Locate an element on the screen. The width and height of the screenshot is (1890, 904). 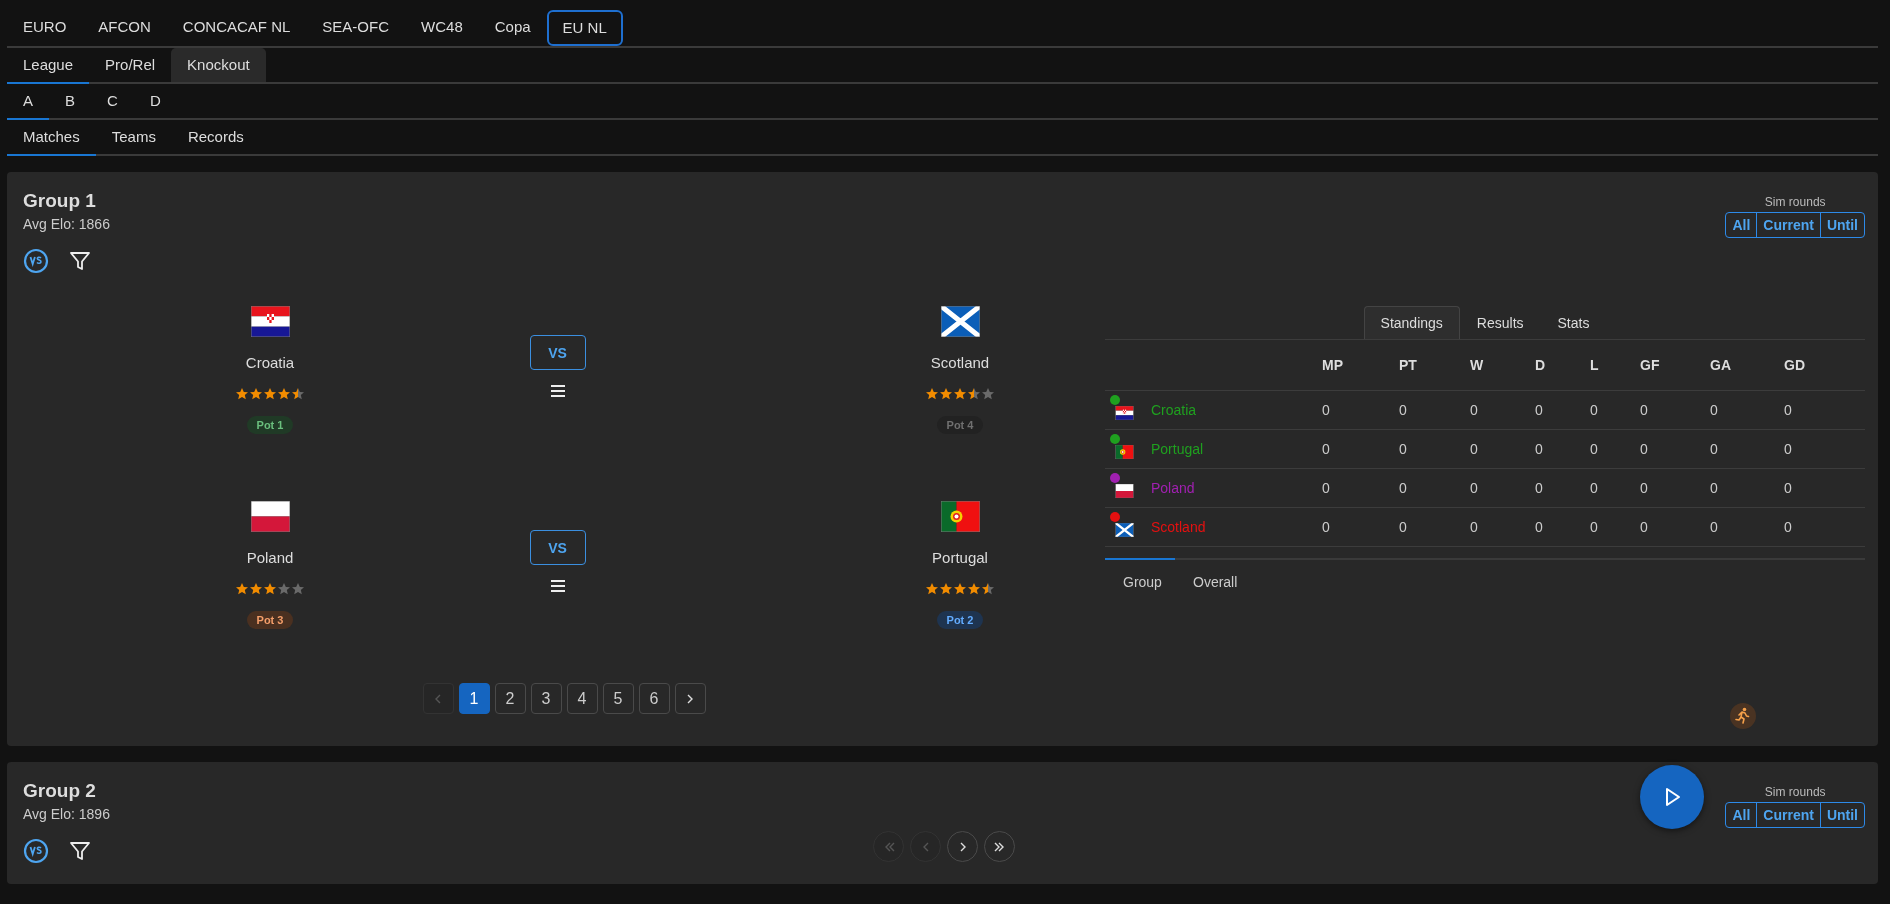
tab: WC48 is located at coordinates (442, 28).